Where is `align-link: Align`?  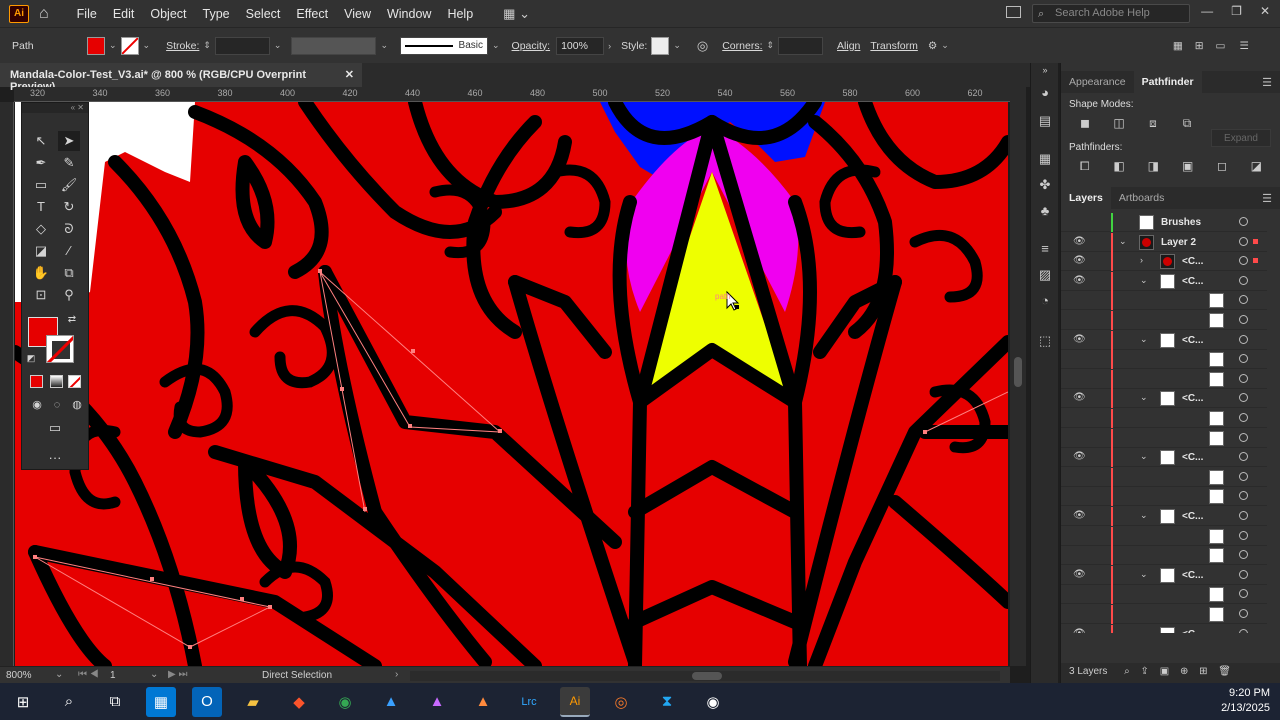 align-link: Align is located at coordinates (848, 46).